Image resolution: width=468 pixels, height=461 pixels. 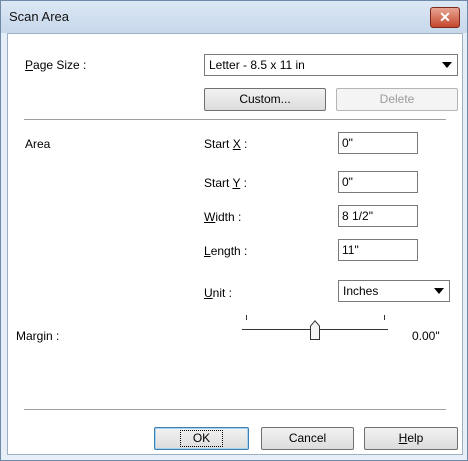 I want to click on cancel-button: Cancel, so click(x=307, y=438).